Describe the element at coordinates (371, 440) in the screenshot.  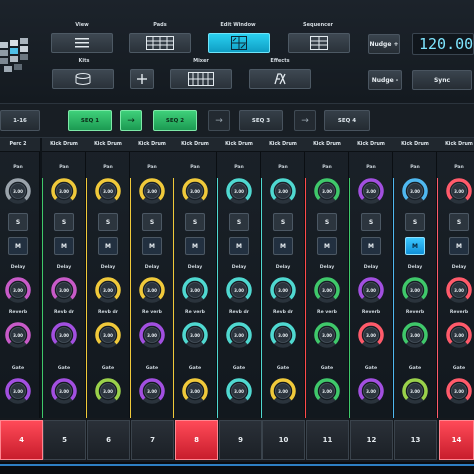
I see `channel-button: 12` at that location.